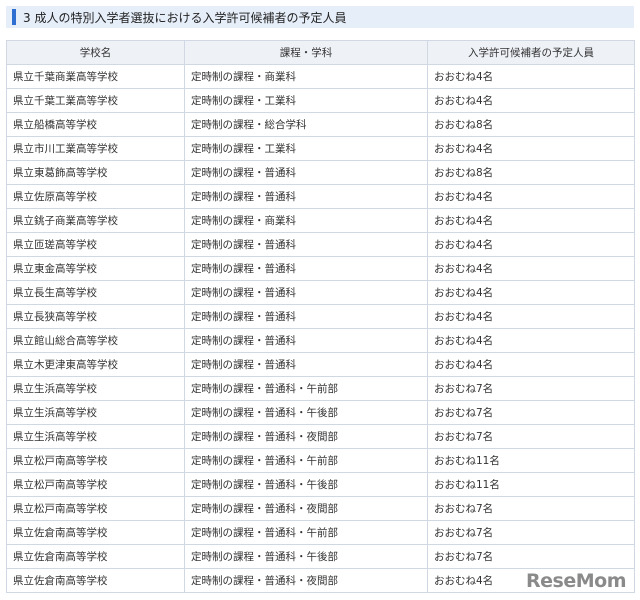 The width and height of the screenshot is (640, 600). What do you see at coordinates (95, 244) in the screenshot?
I see `cell-school: 県立匝瑳高等学校` at bounding box center [95, 244].